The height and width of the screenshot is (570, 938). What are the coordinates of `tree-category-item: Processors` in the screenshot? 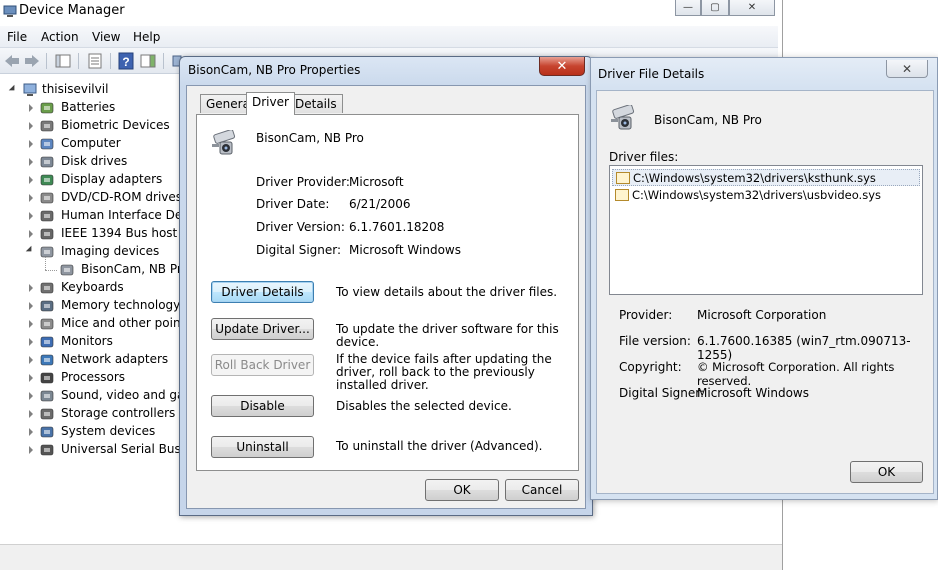 It's located at (91, 378).